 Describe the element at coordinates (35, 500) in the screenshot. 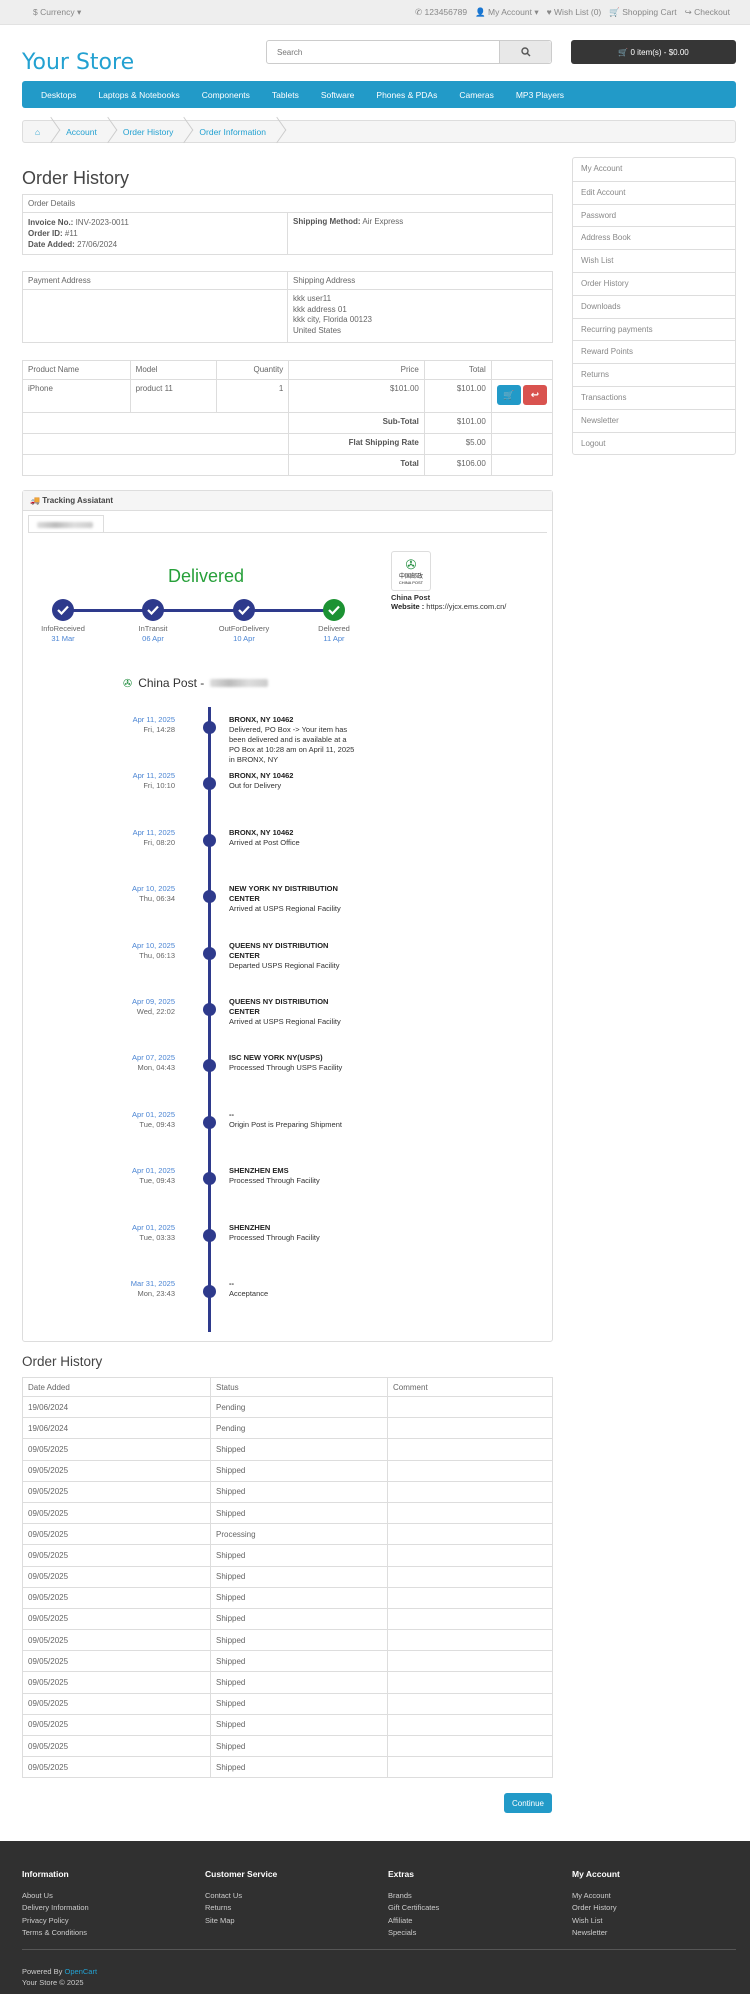

I see `truck-icon: 🚚` at that location.